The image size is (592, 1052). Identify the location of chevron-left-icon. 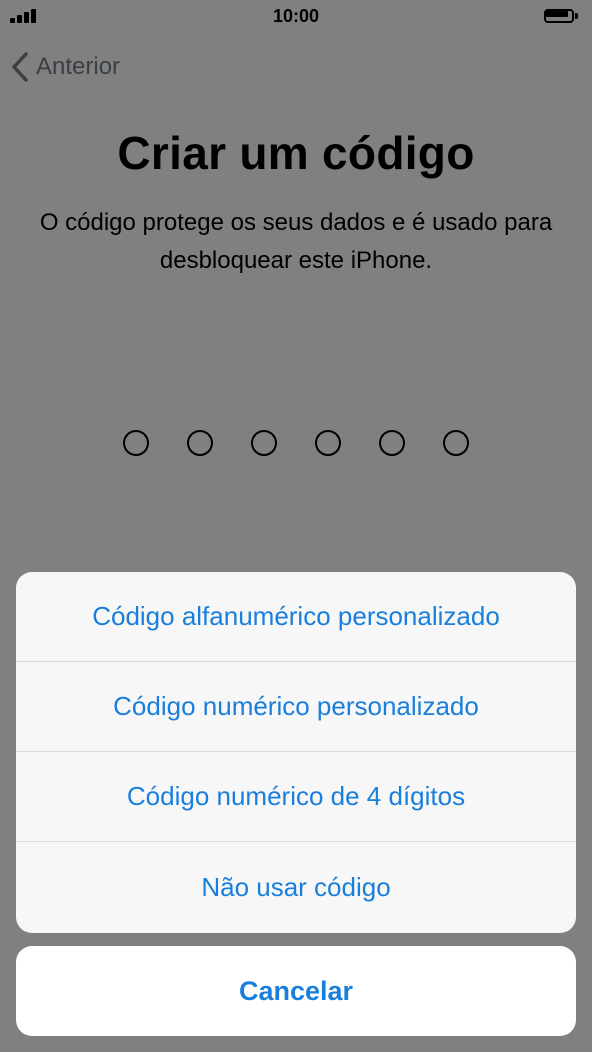
(20, 67).